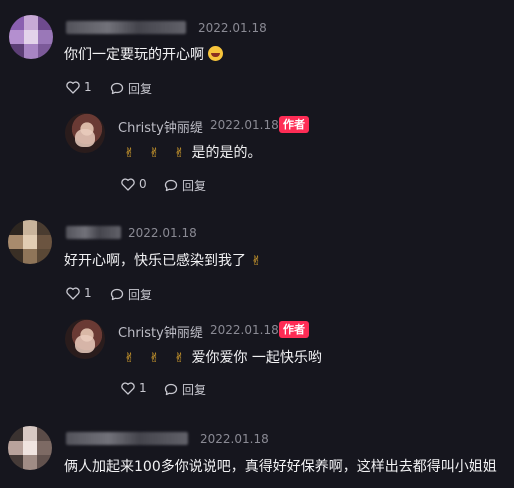 The image size is (514, 488). I want to click on comment-text: 你们一定要玩的开心啊, so click(143, 54).